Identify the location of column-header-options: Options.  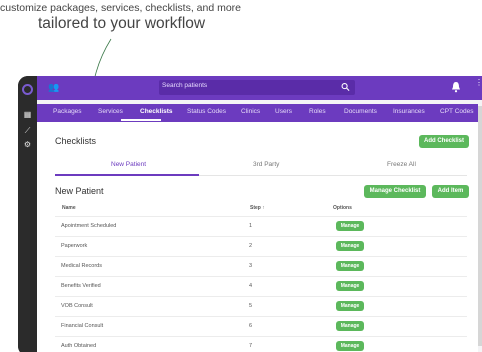
(342, 208).